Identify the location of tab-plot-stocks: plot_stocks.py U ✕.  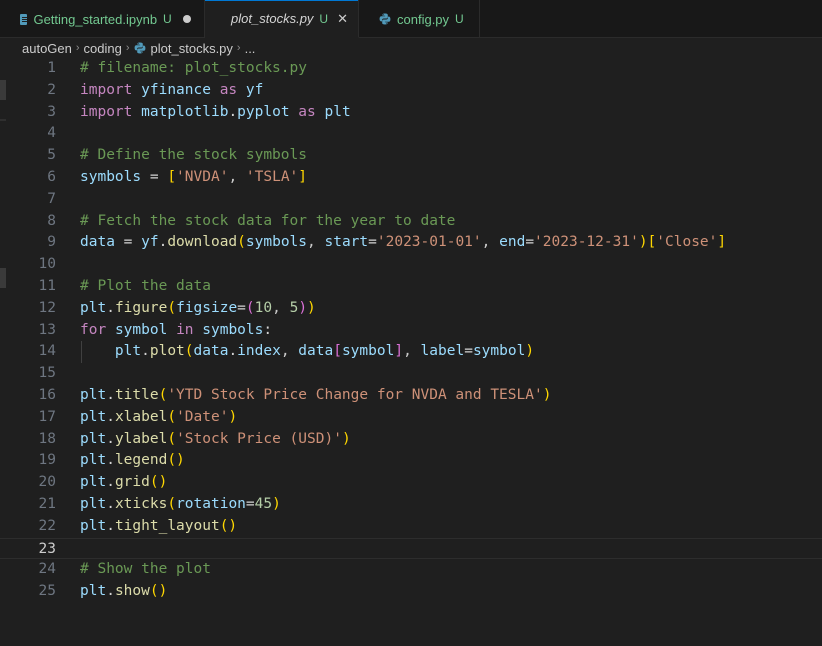
(282, 19).